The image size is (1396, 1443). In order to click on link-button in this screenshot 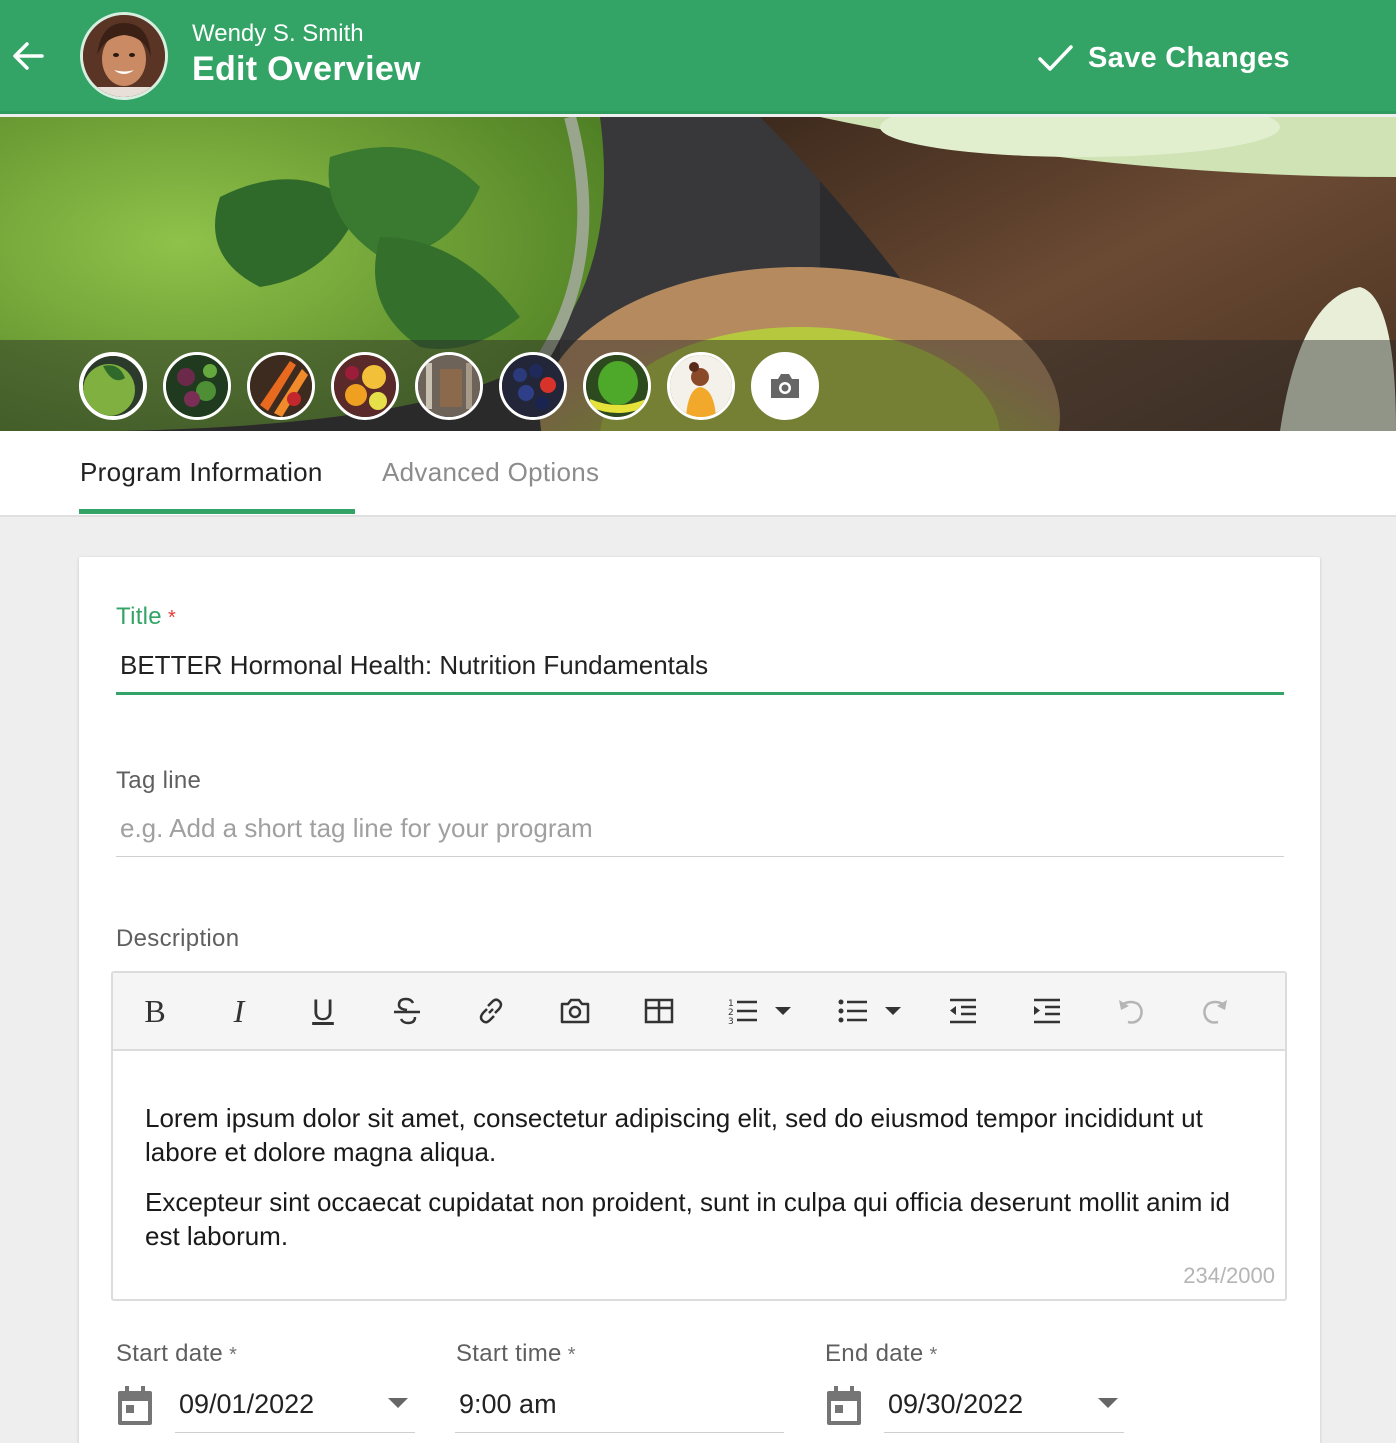, I will do `click(491, 1011)`.